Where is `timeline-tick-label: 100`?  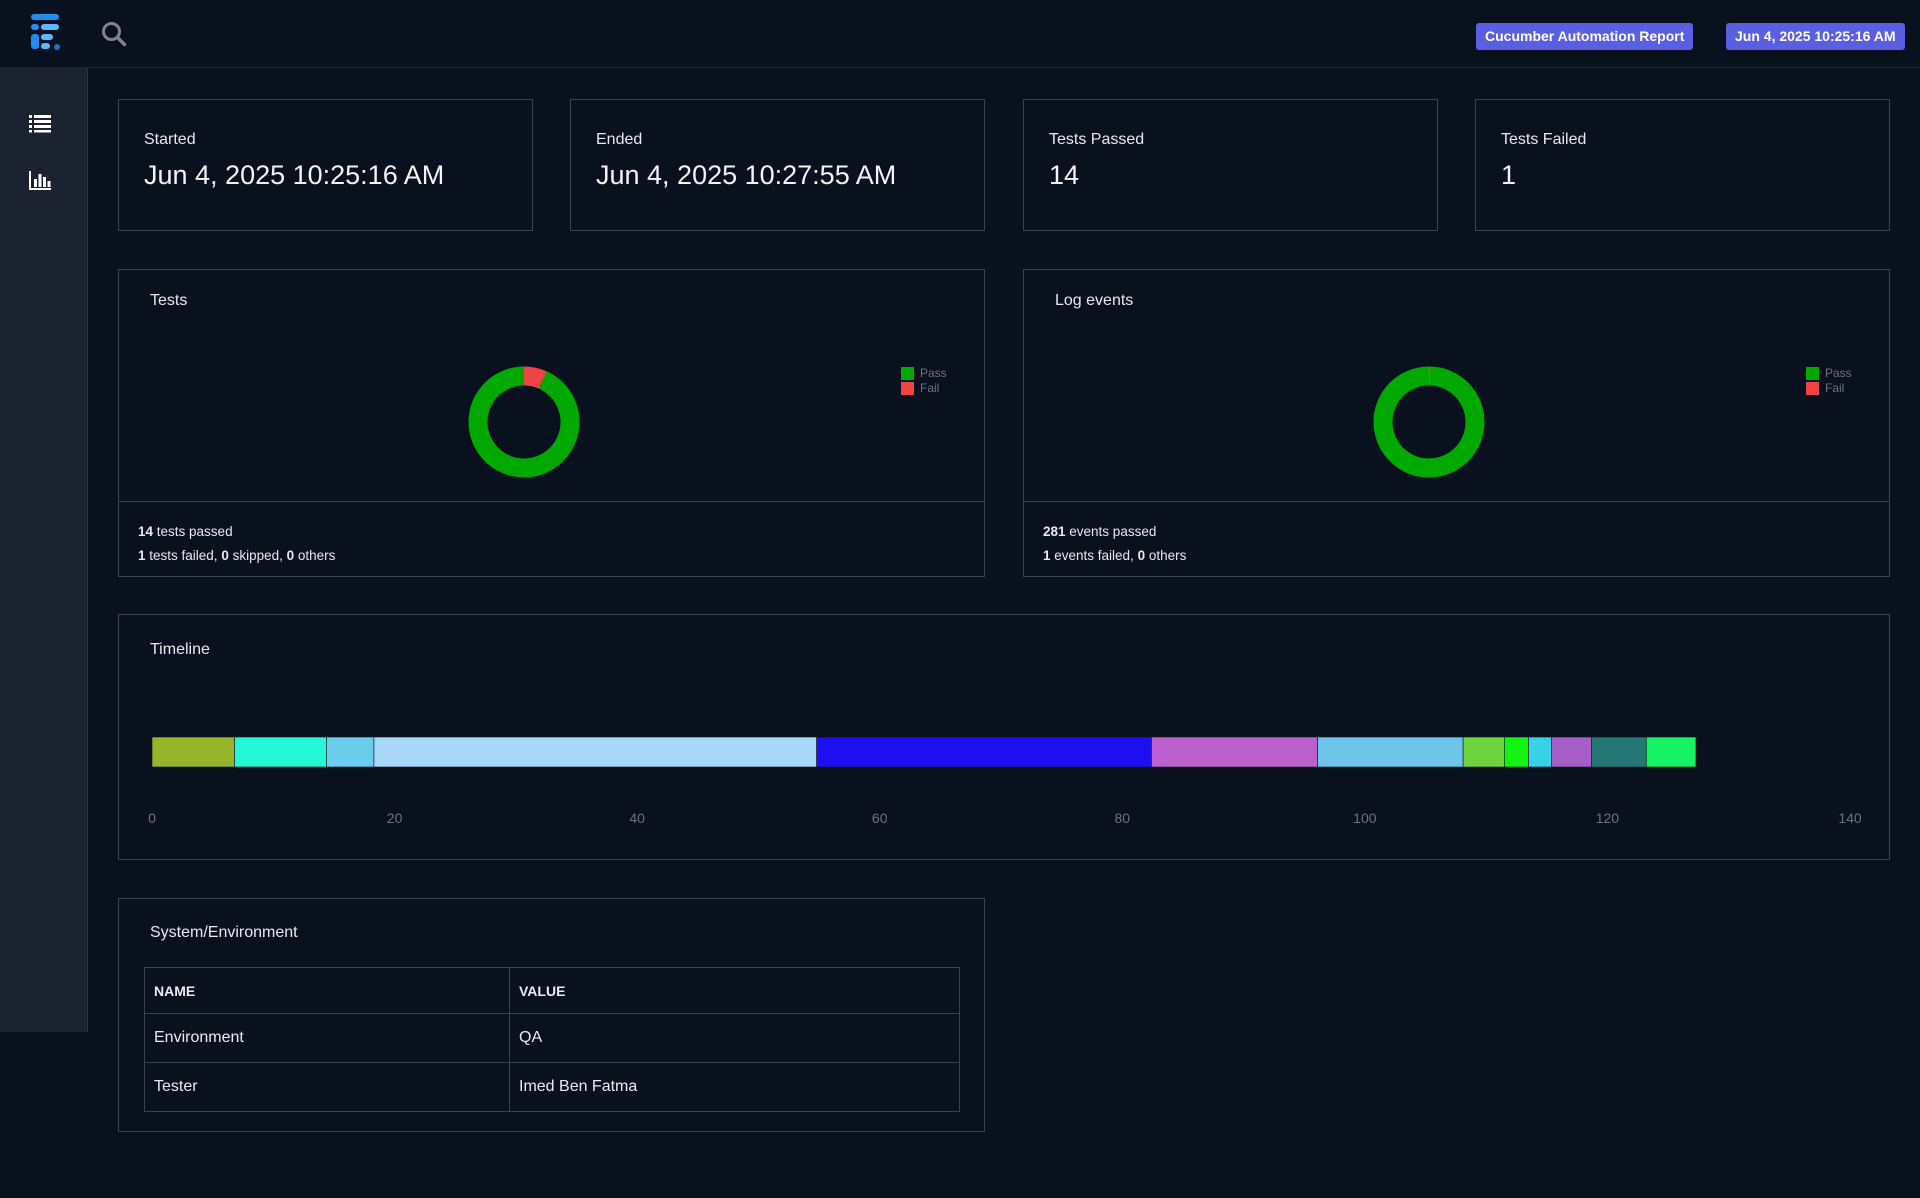
timeline-tick-label: 100 is located at coordinates (1365, 818).